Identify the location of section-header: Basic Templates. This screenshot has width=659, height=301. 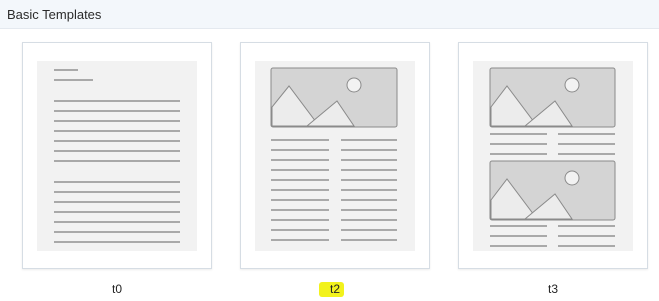
(329, 14).